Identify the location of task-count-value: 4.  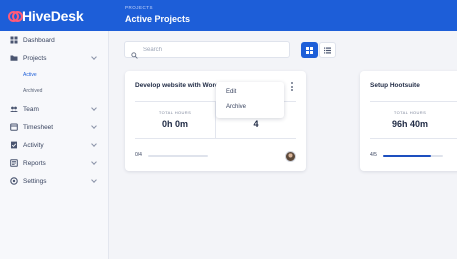
(256, 124).